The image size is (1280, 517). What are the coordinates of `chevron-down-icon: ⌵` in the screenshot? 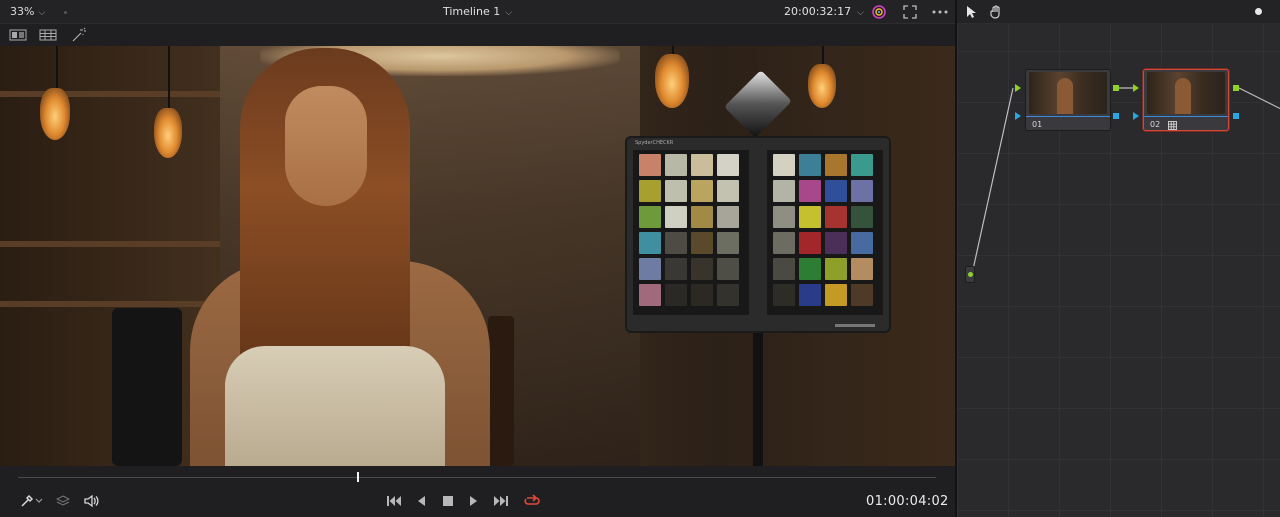 It's located at (860, 13).